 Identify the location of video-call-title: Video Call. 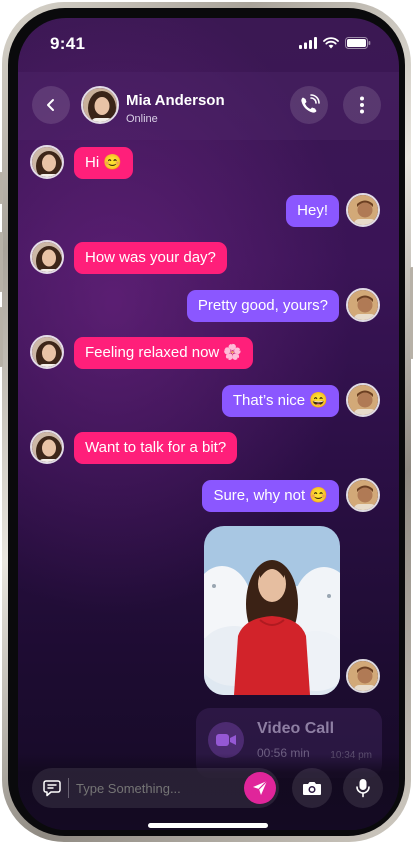
(296, 728).